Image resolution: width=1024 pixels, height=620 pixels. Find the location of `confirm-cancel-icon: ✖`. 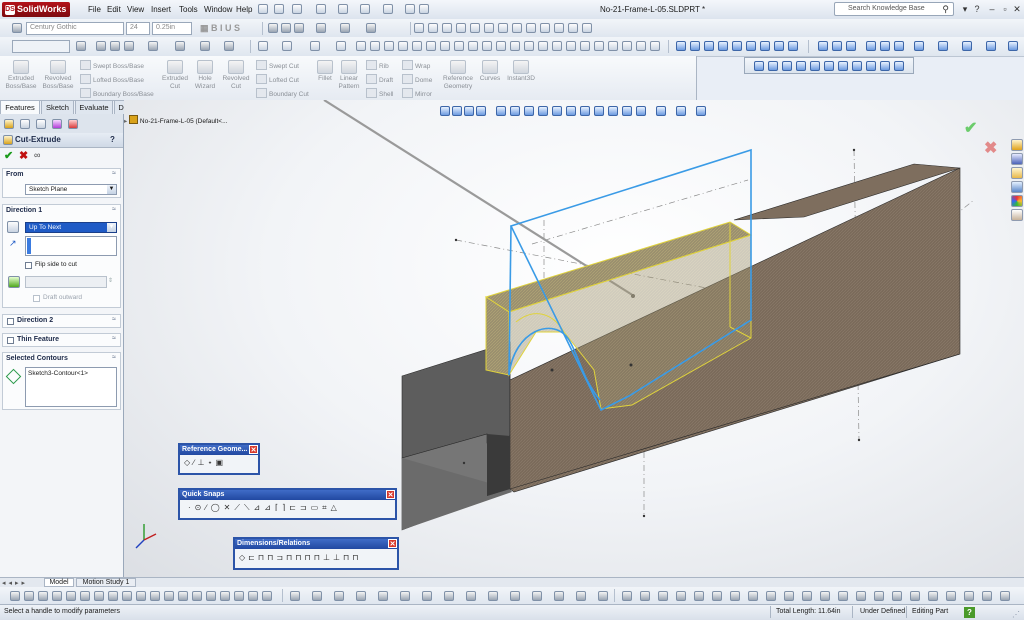

confirm-cancel-icon: ✖ is located at coordinates (990, 148).